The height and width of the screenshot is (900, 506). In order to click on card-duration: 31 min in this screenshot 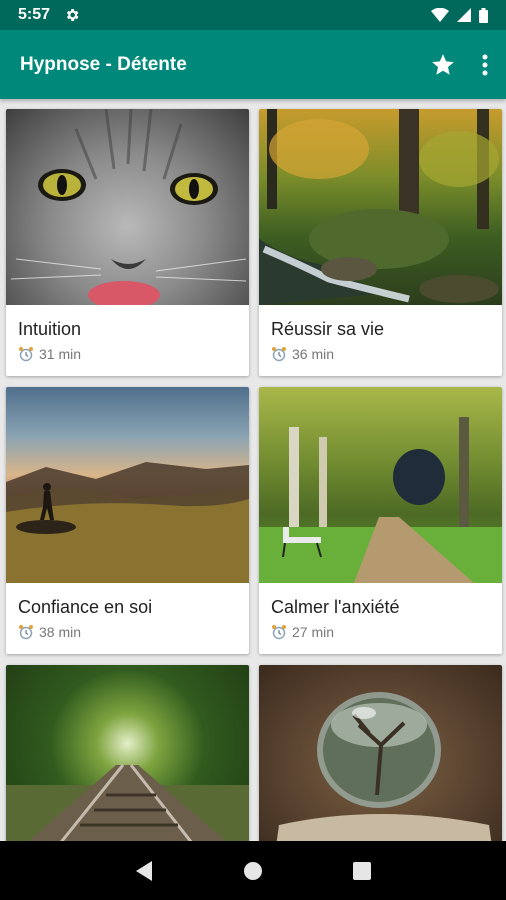, I will do `click(60, 354)`.